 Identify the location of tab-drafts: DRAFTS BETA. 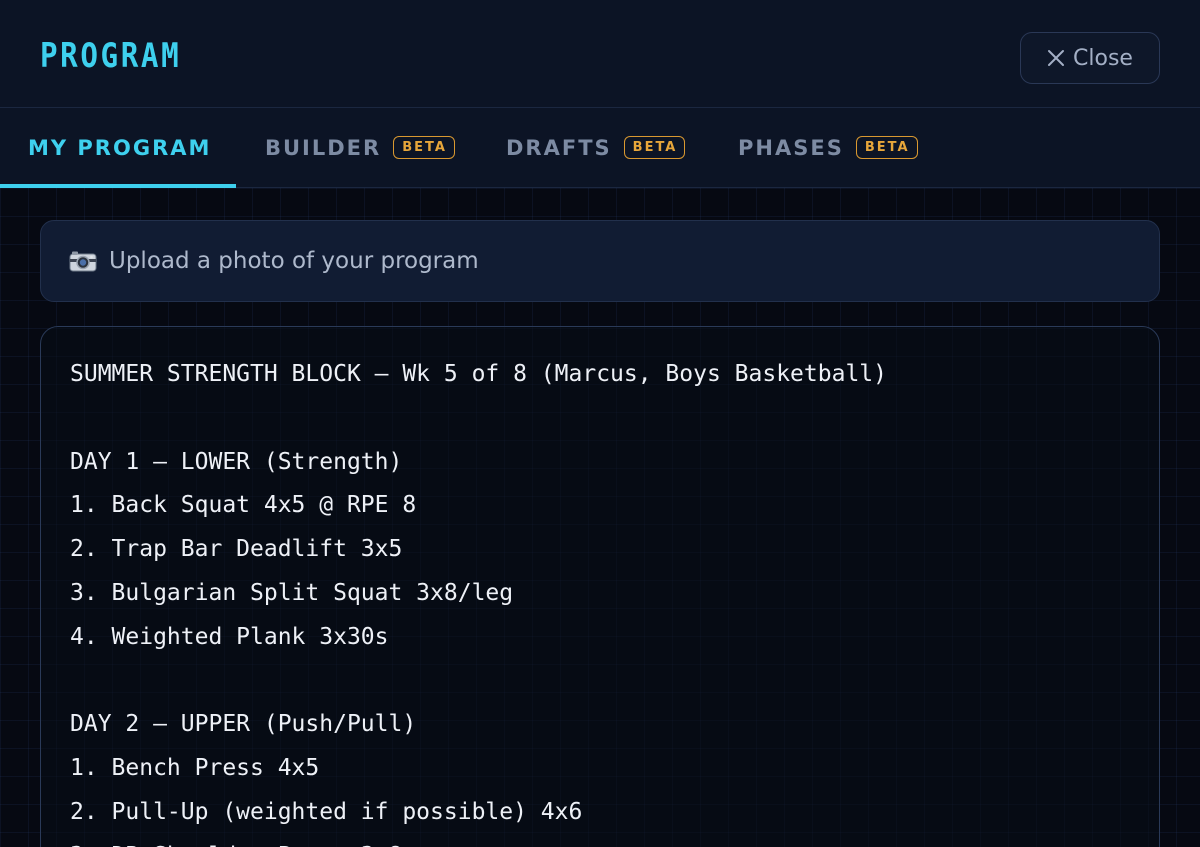
(596, 147).